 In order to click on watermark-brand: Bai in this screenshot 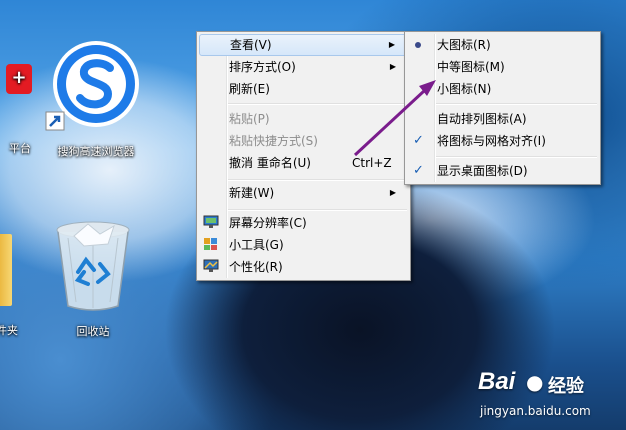, I will do `click(497, 381)`.